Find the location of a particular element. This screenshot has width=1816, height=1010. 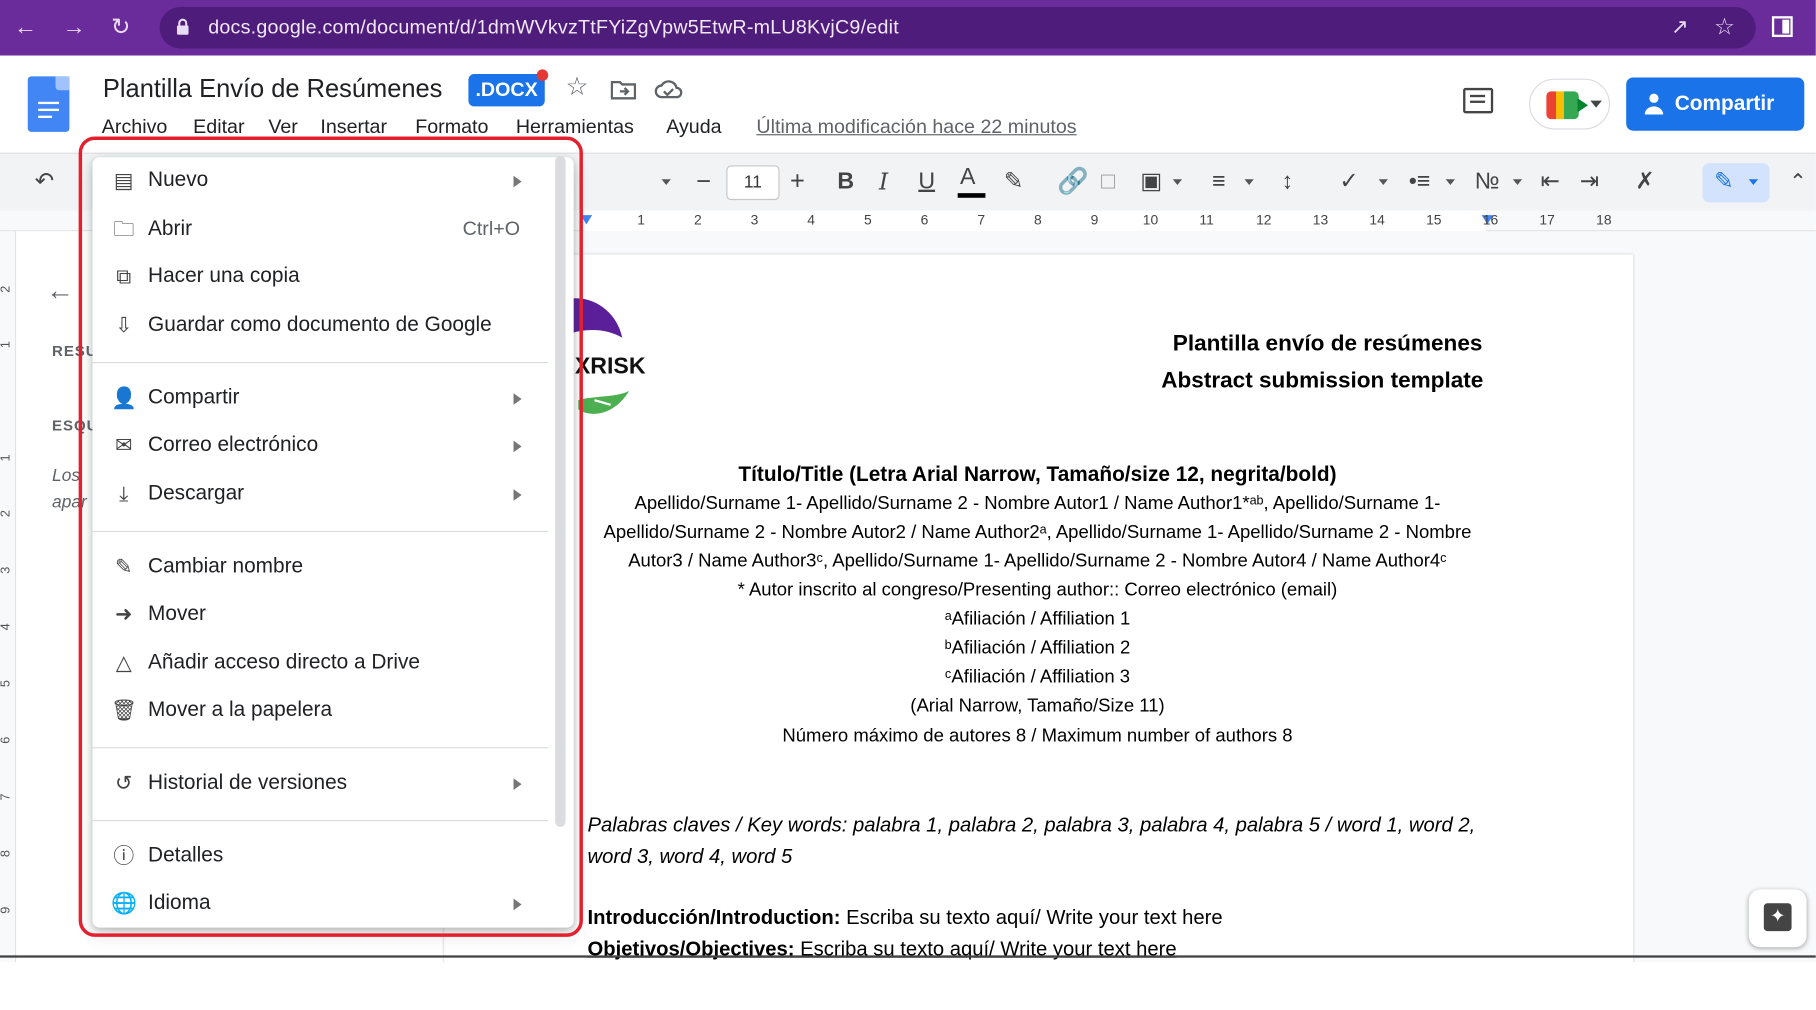

bookmark-star-icon: ☆ is located at coordinates (1724, 27).